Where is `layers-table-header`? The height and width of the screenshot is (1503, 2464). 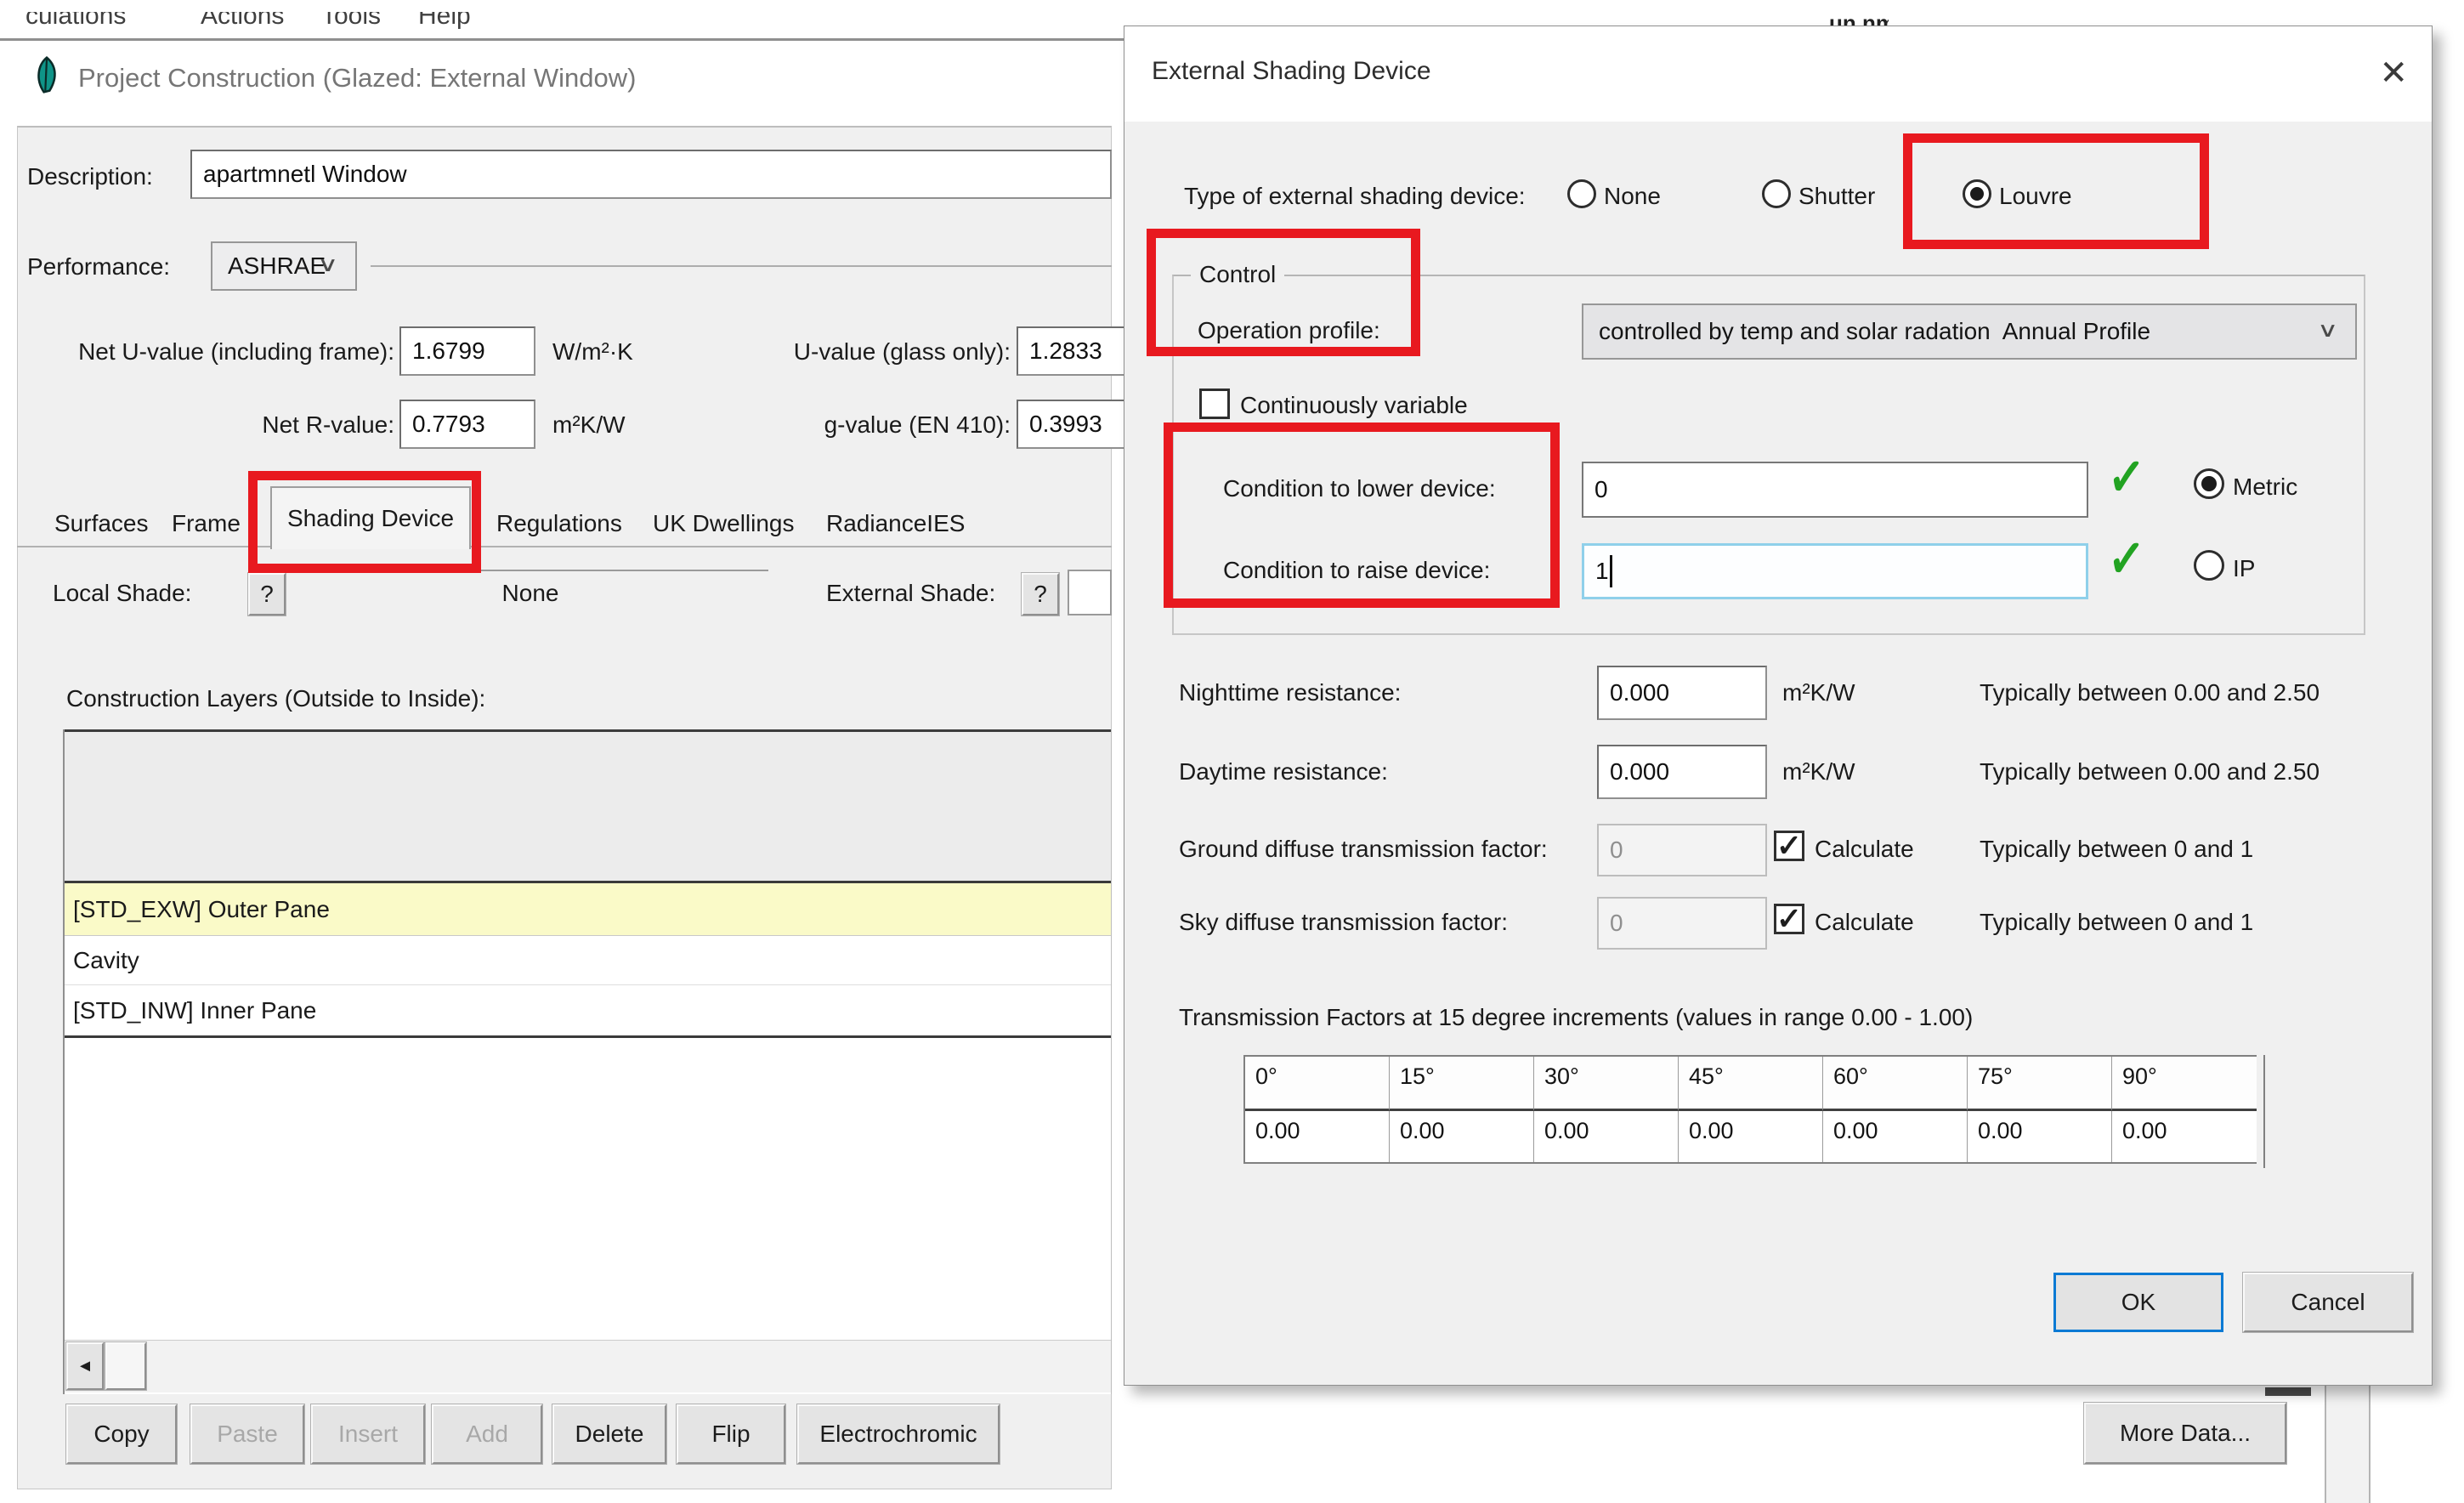 layers-table-header is located at coordinates (588, 806).